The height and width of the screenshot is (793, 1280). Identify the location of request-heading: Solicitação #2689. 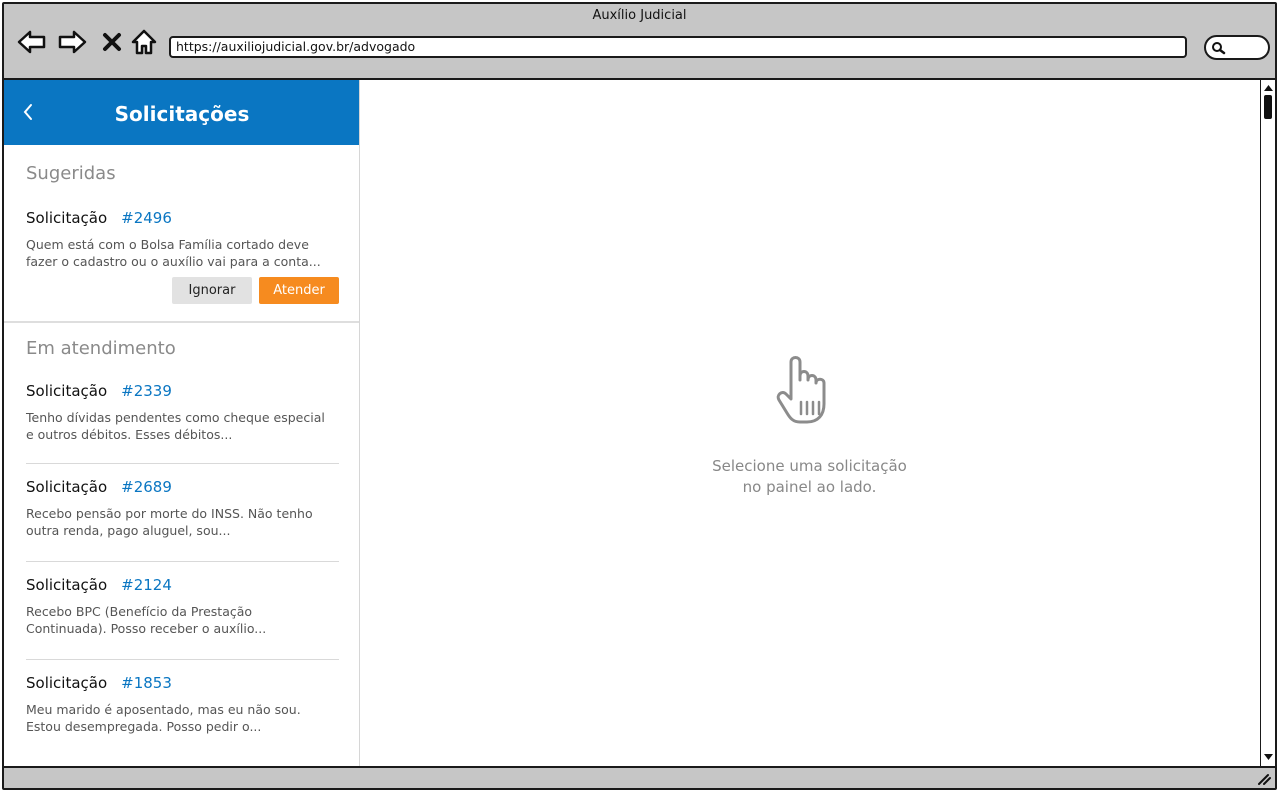
(182, 487).